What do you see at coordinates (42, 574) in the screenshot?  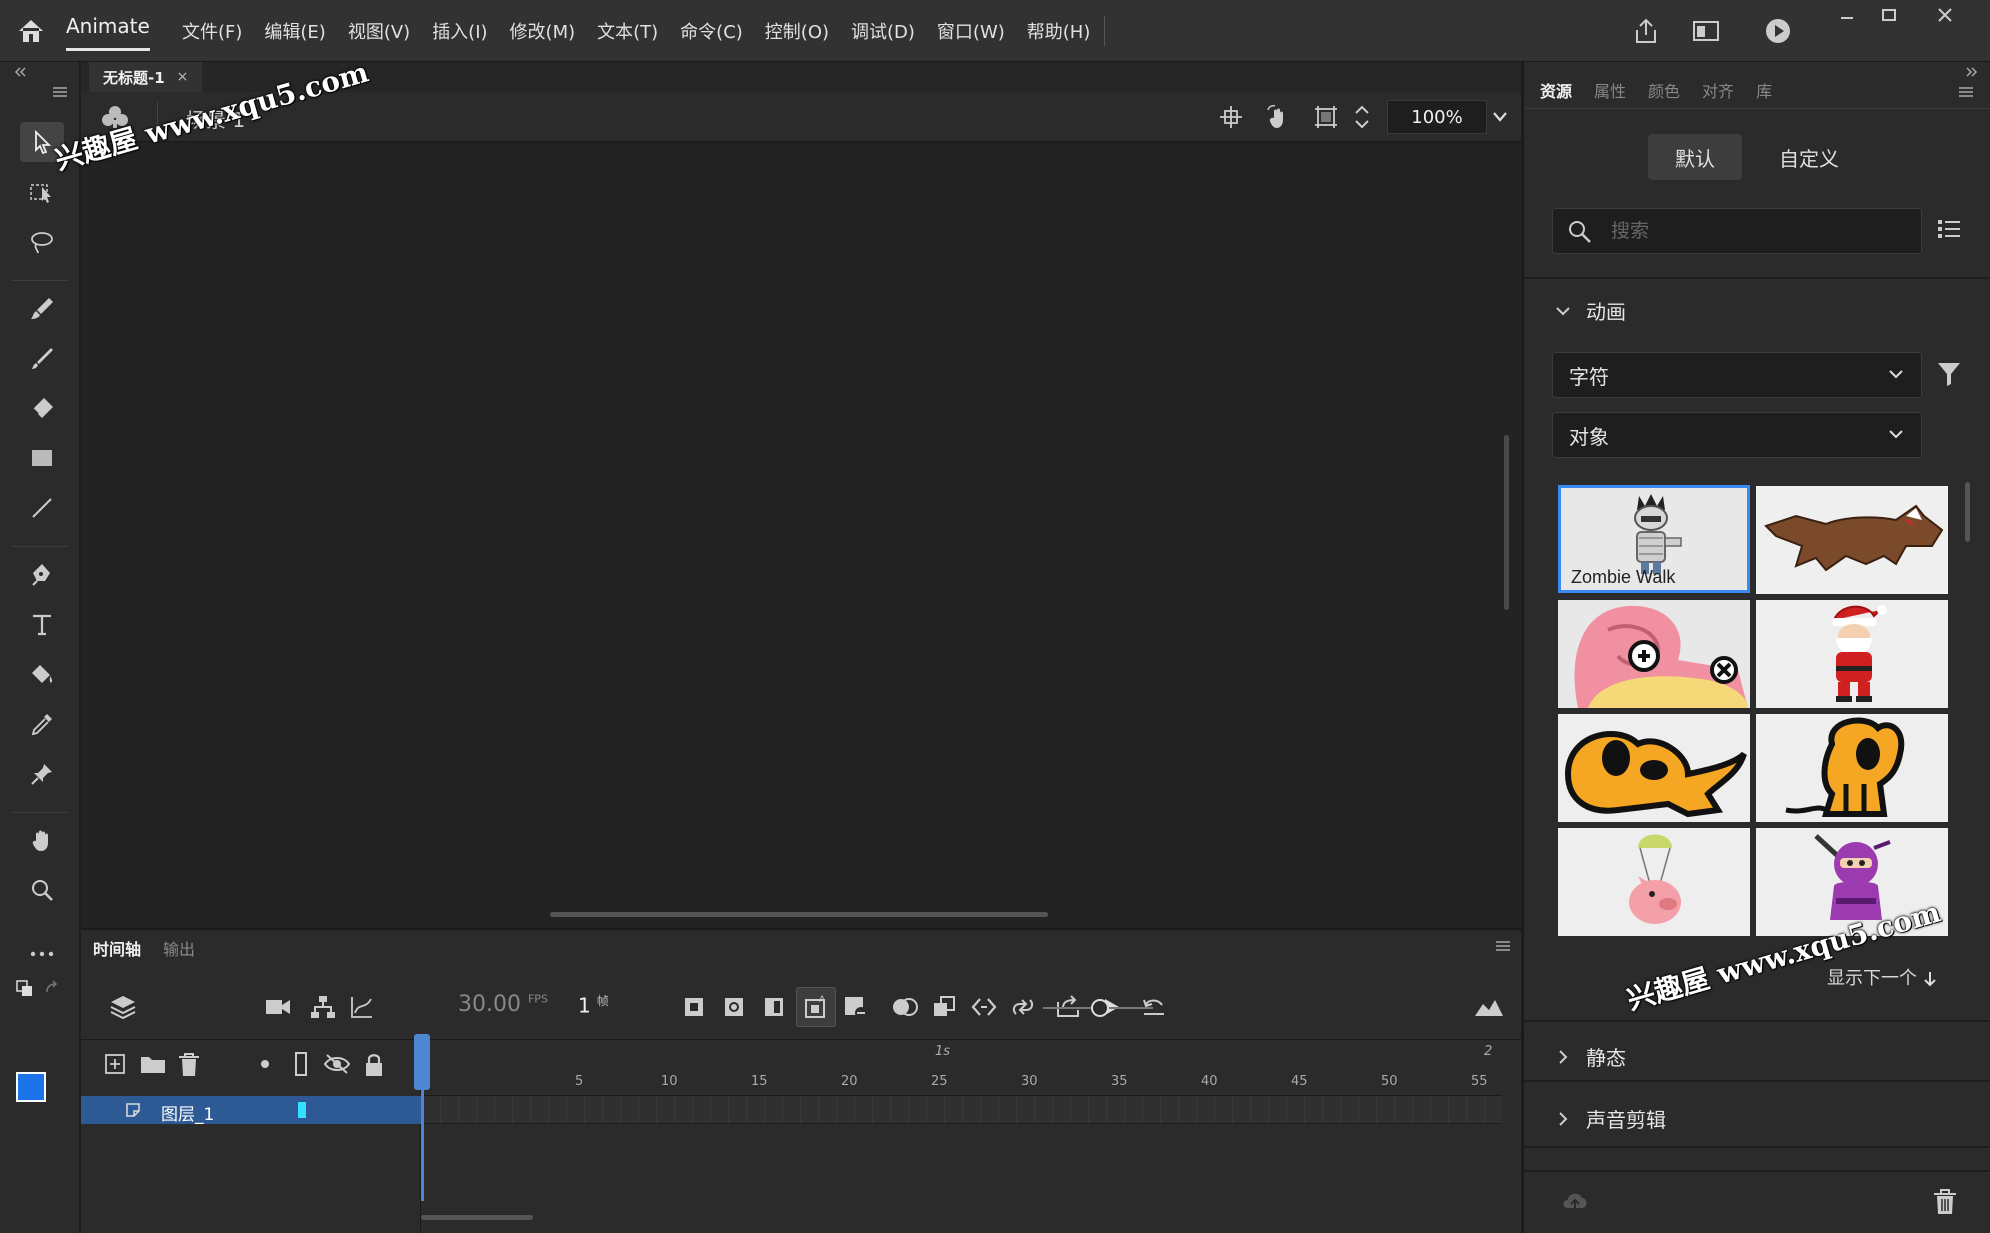 I see `pen-tool-icon` at bounding box center [42, 574].